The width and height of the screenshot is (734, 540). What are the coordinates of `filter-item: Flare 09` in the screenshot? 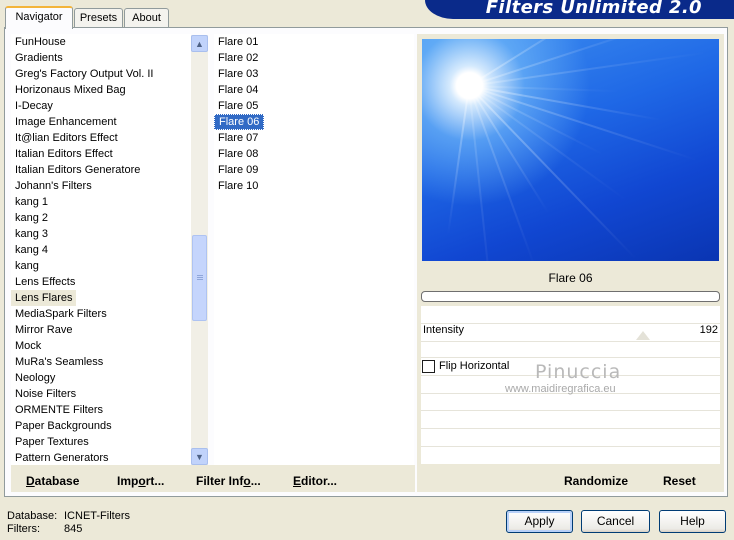 It's located at (238, 170).